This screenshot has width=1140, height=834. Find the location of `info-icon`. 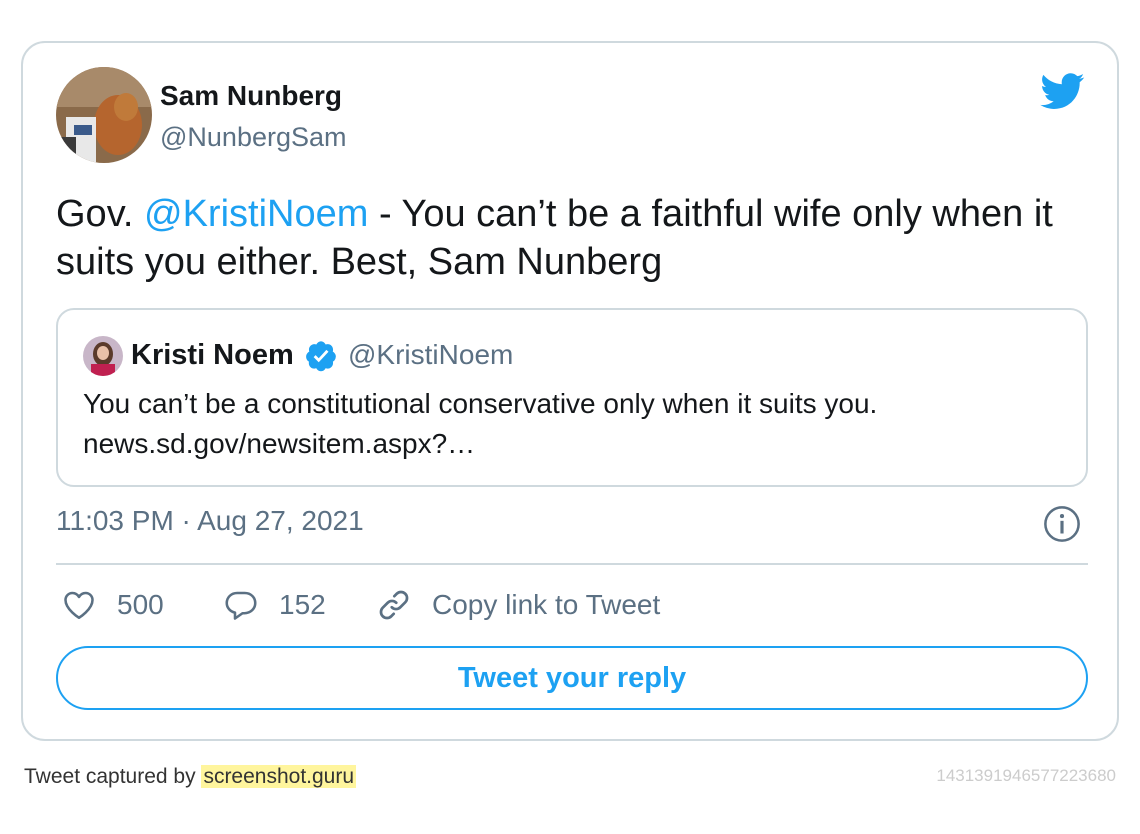

info-icon is located at coordinates (1062, 524).